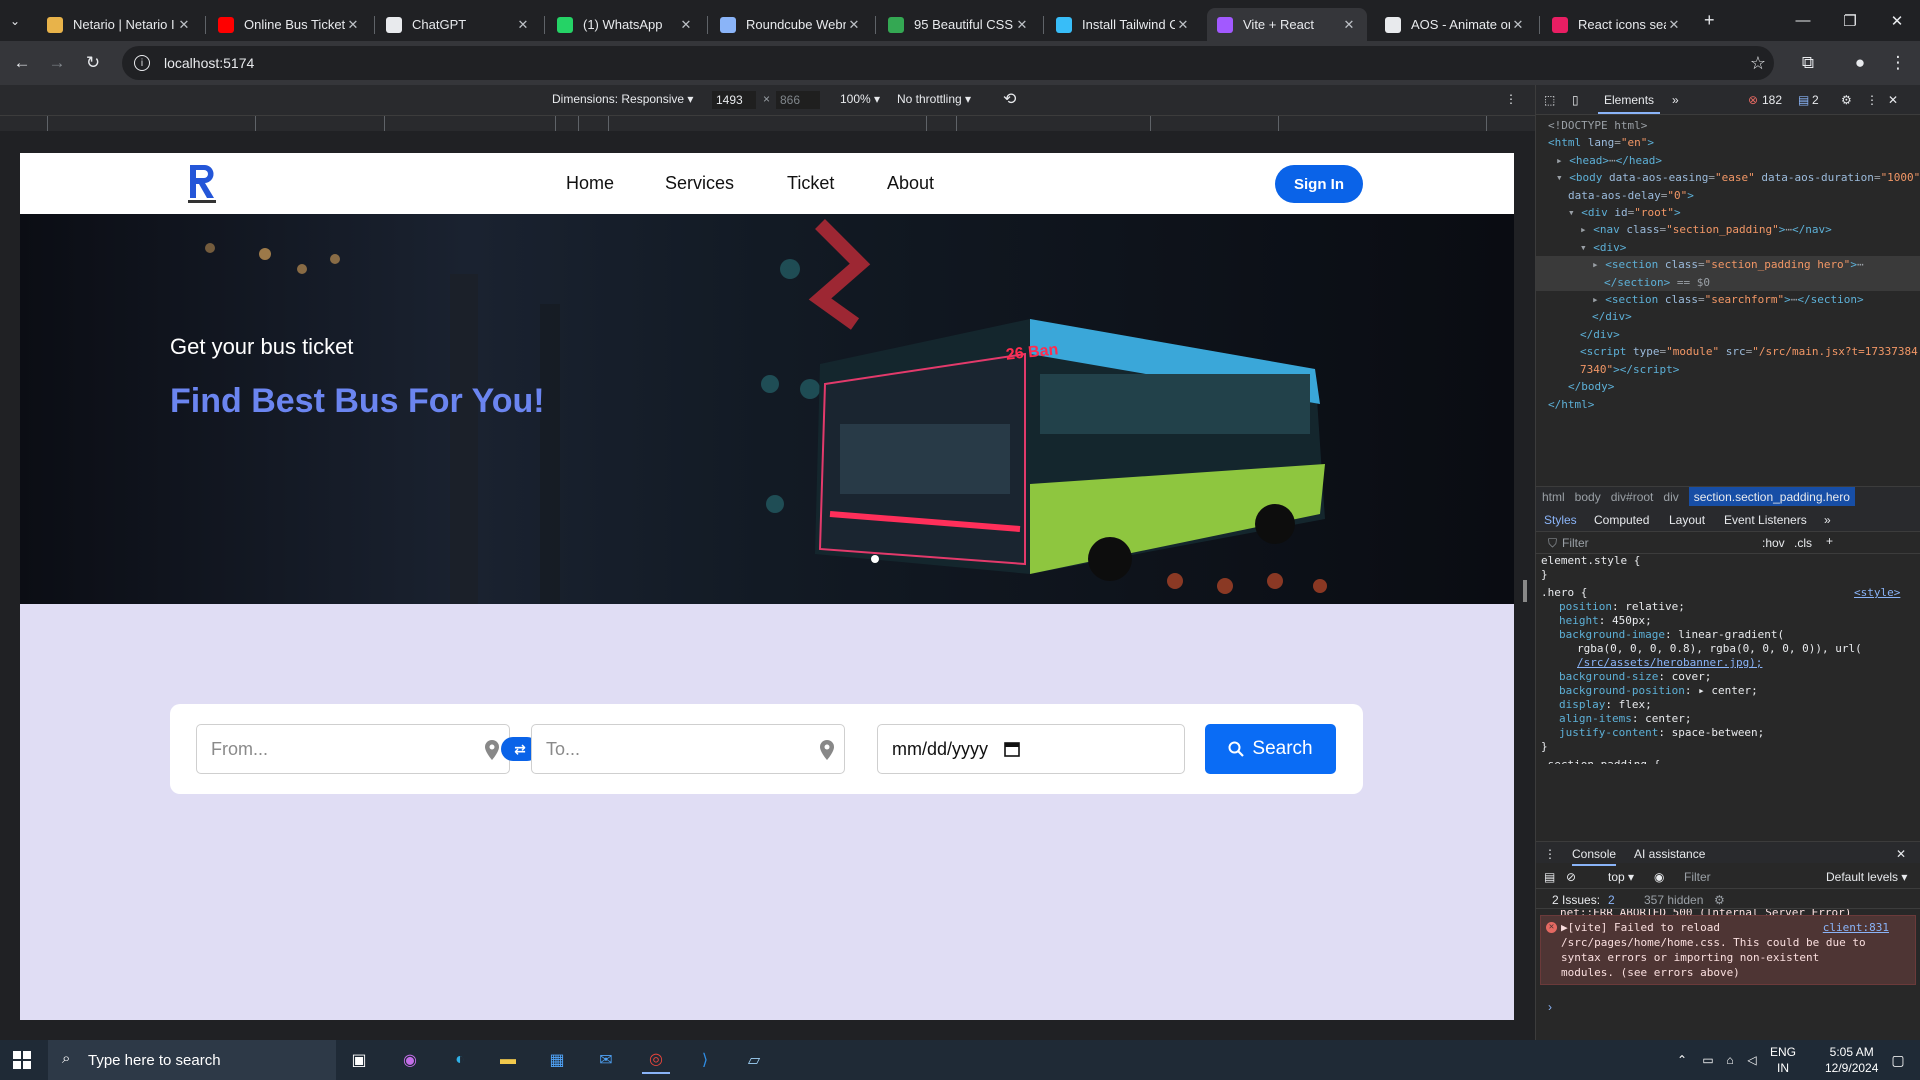 This screenshot has height=1080, width=1920. What do you see at coordinates (192, 1060) in the screenshot?
I see `taskbar-search-box: ⌕ Type here to search` at bounding box center [192, 1060].